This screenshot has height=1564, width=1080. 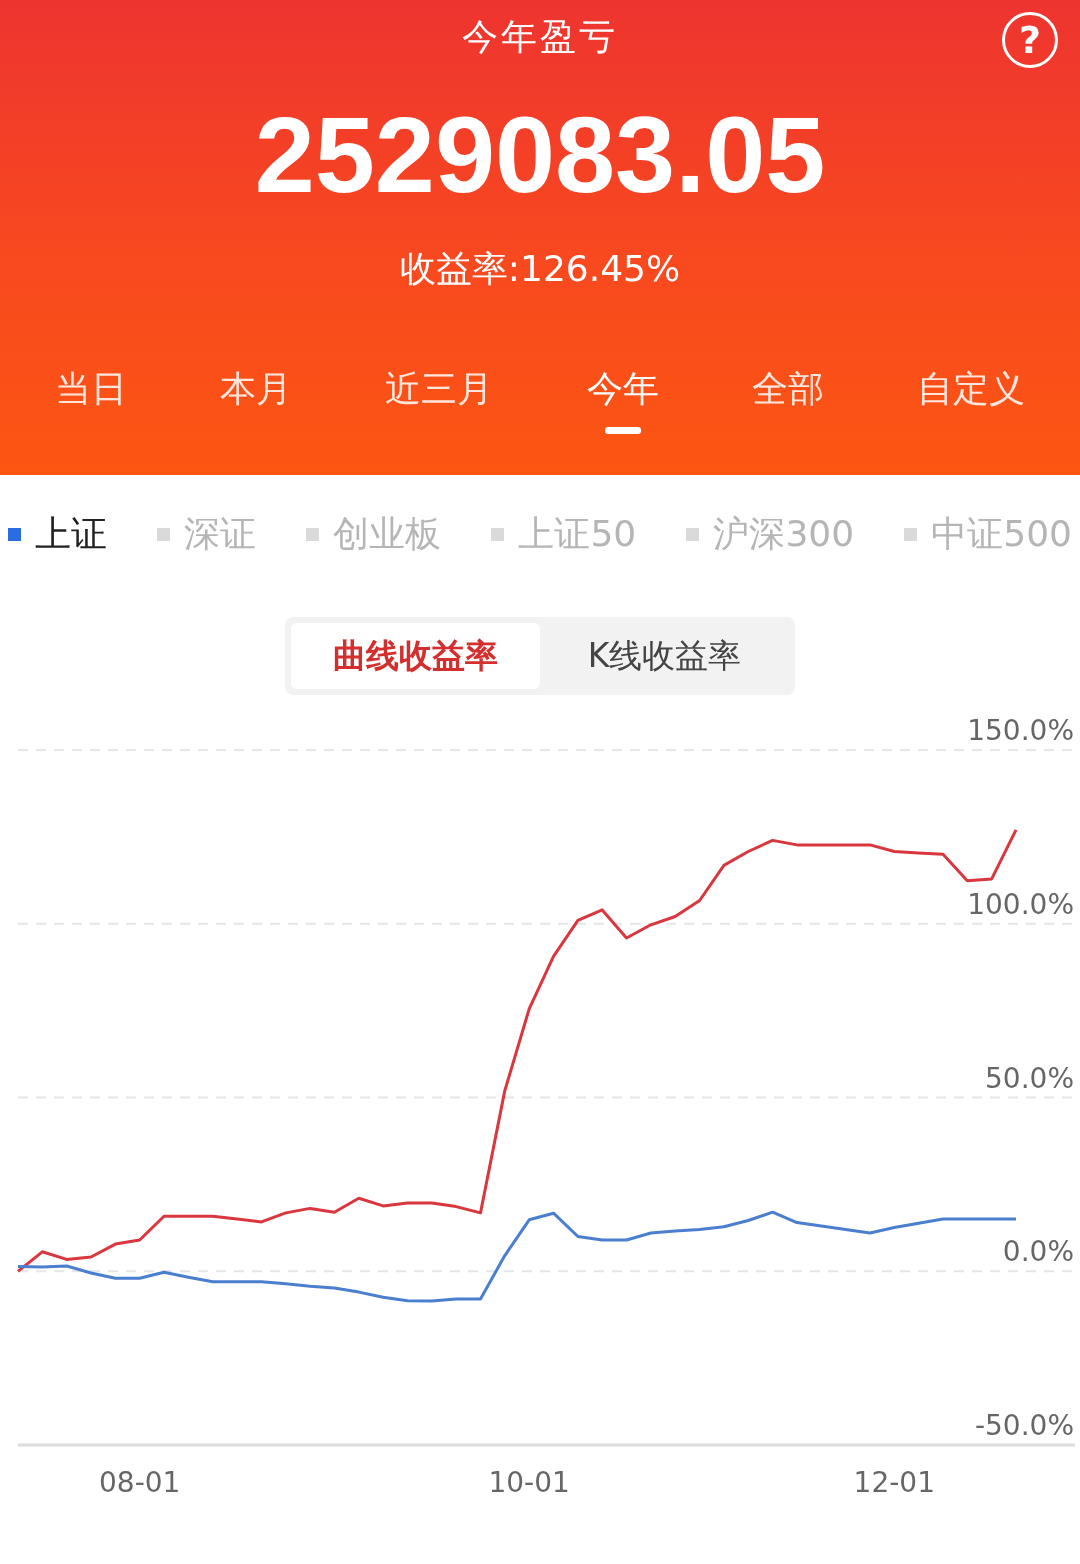 I want to click on period-tab: 今年, so click(x=622, y=397).